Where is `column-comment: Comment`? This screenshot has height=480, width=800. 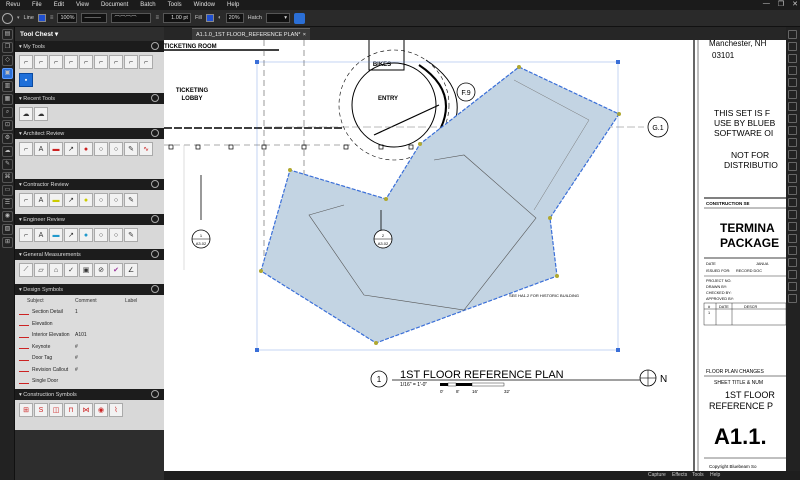
column-comment: Comment is located at coordinates (100, 301).